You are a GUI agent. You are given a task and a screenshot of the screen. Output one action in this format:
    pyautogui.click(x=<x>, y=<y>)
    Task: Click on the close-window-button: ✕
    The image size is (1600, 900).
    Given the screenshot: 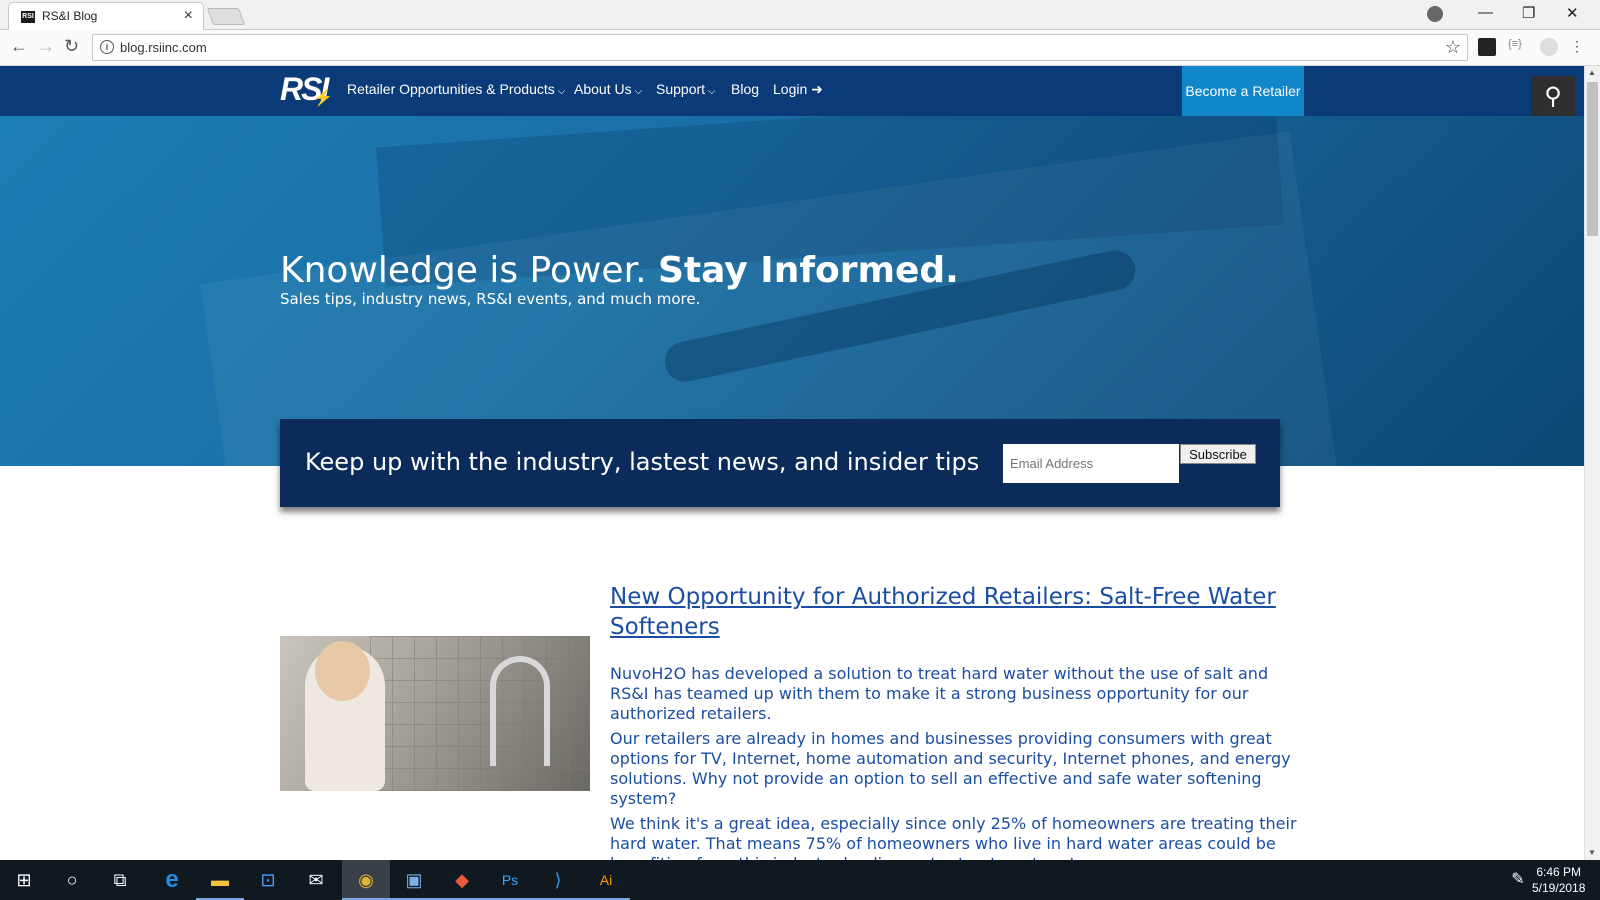 What is the action you would take?
    pyautogui.click(x=1572, y=13)
    